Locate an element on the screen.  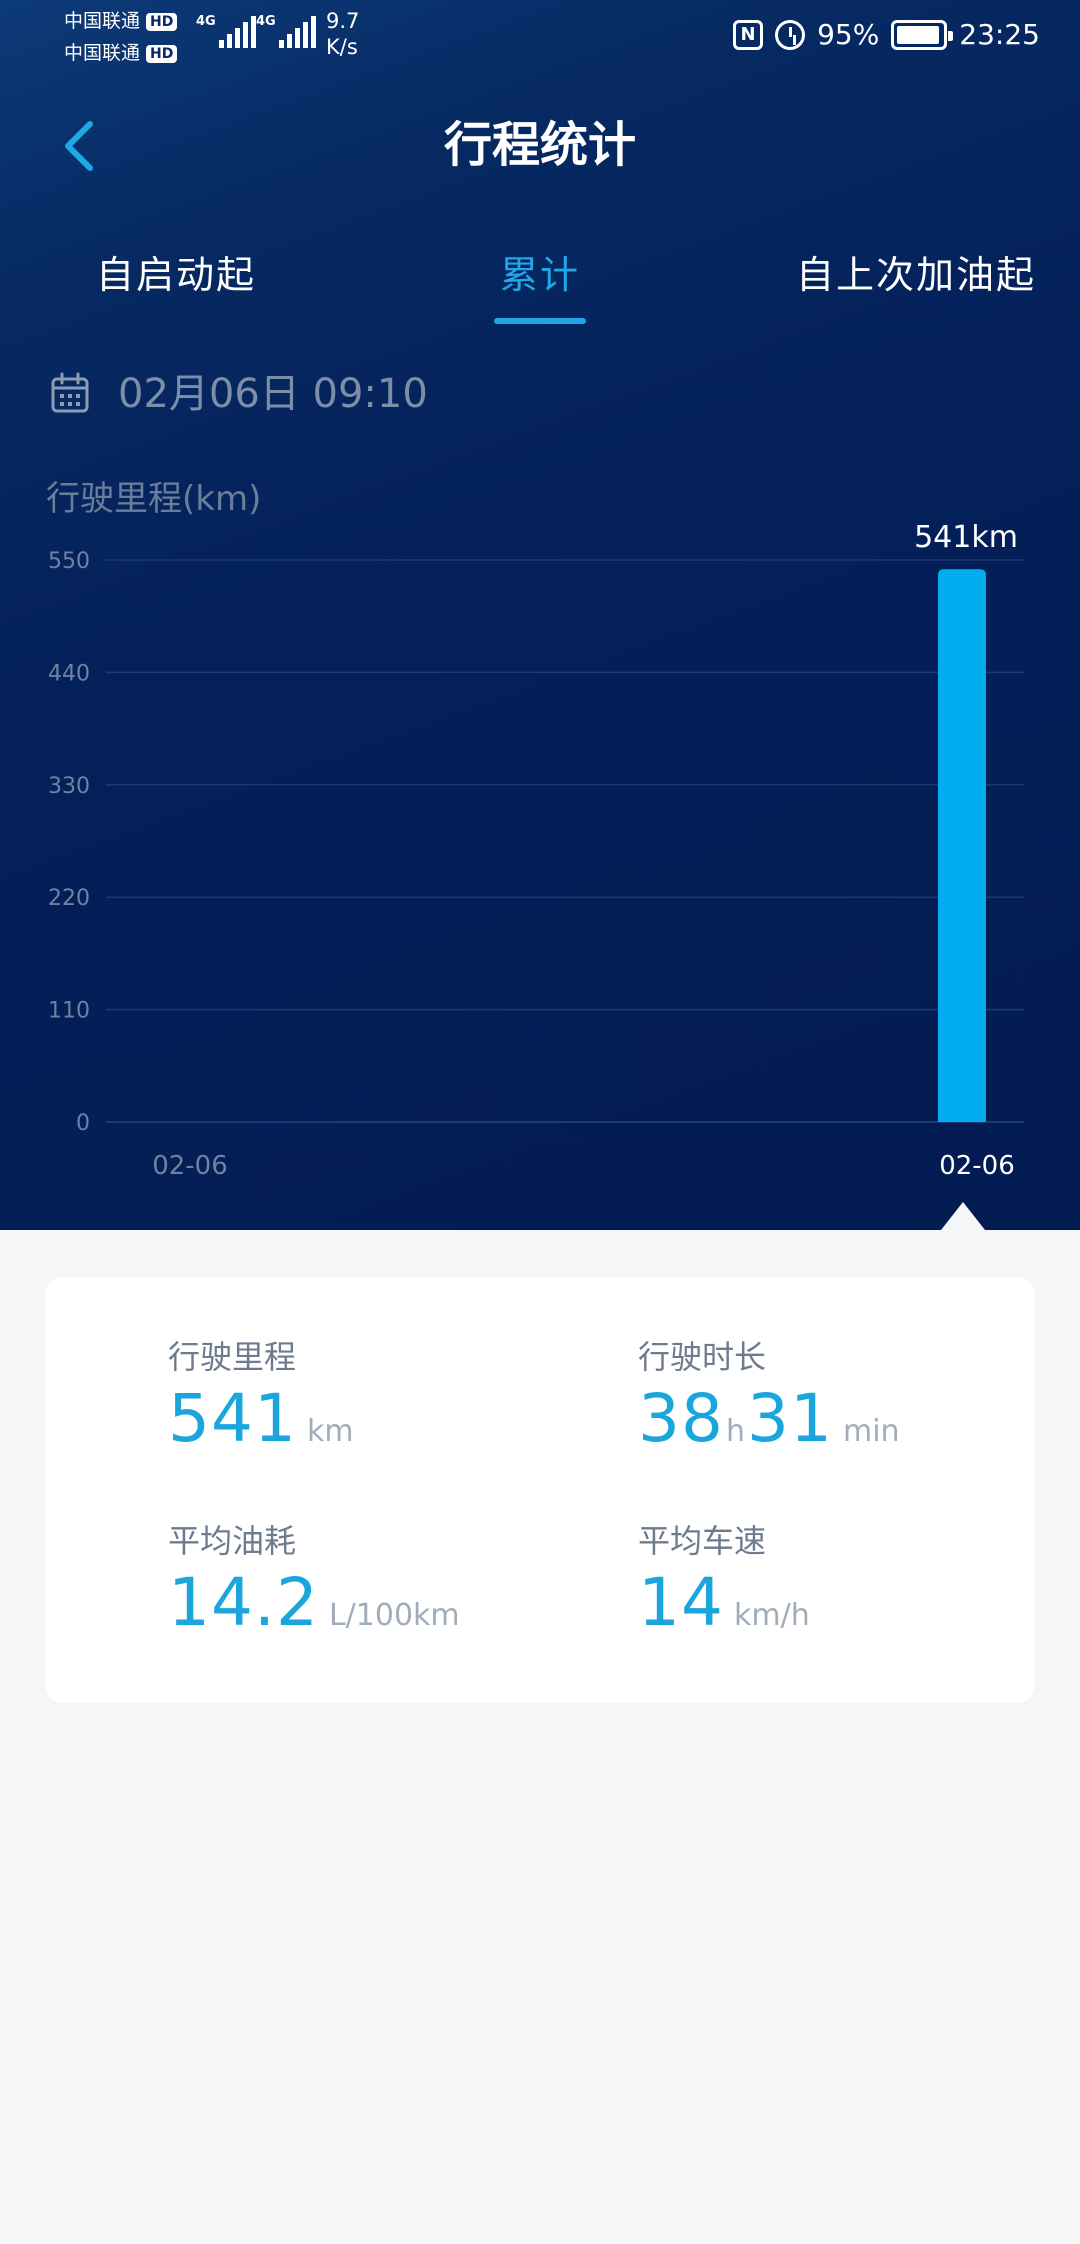
stat-duration-minutes: 31 is located at coordinates (790, 1418).